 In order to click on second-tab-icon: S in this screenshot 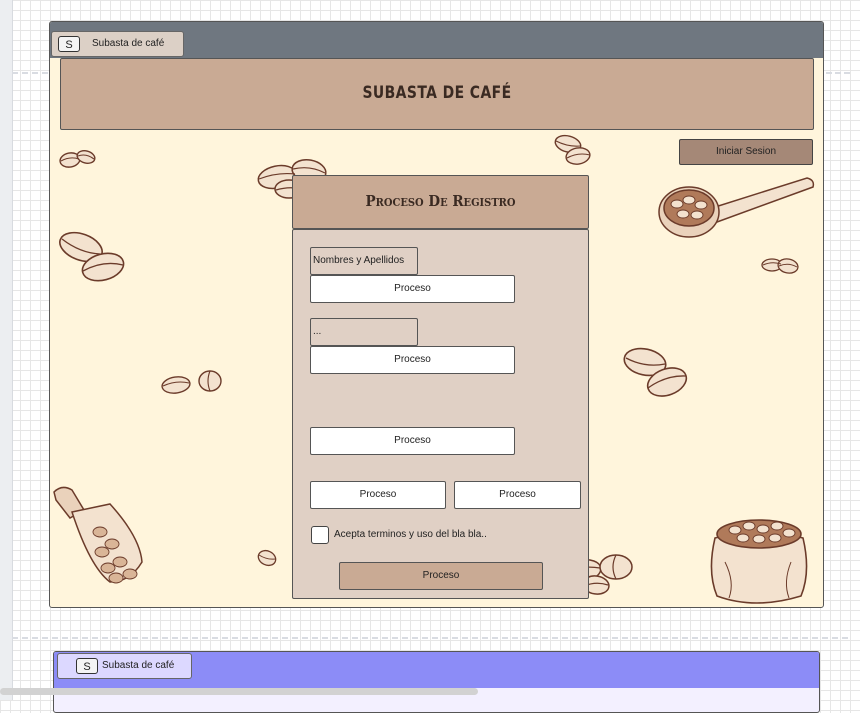, I will do `click(87, 666)`.